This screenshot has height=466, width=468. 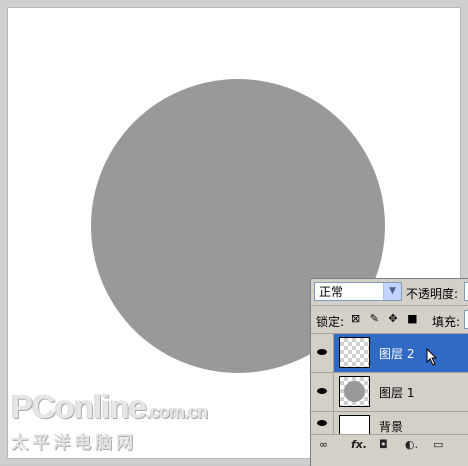 I want to click on watermark-suffix-text: .com.cn, so click(x=177, y=412).